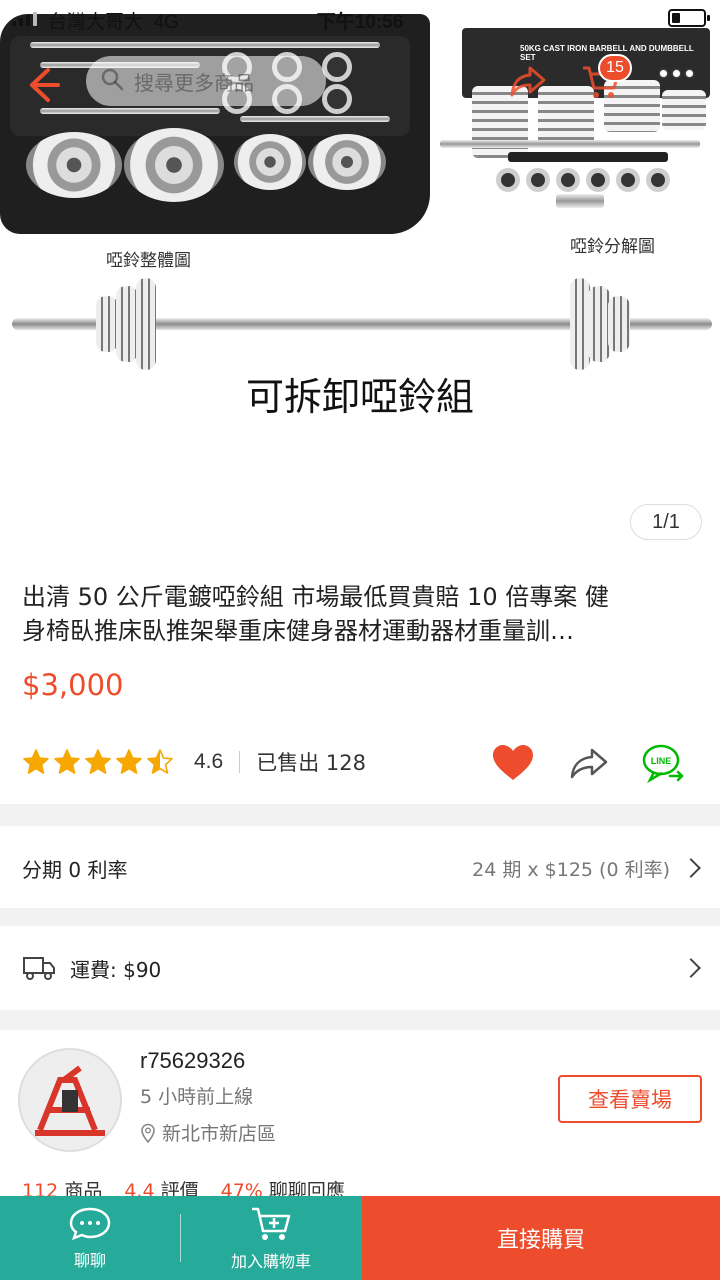 Image resolution: width=720 pixels, height=1280 pixels. Describe the element at coordinates (89, 1260) in the screenshot. I see `chat-label: 聊聊` at that location.